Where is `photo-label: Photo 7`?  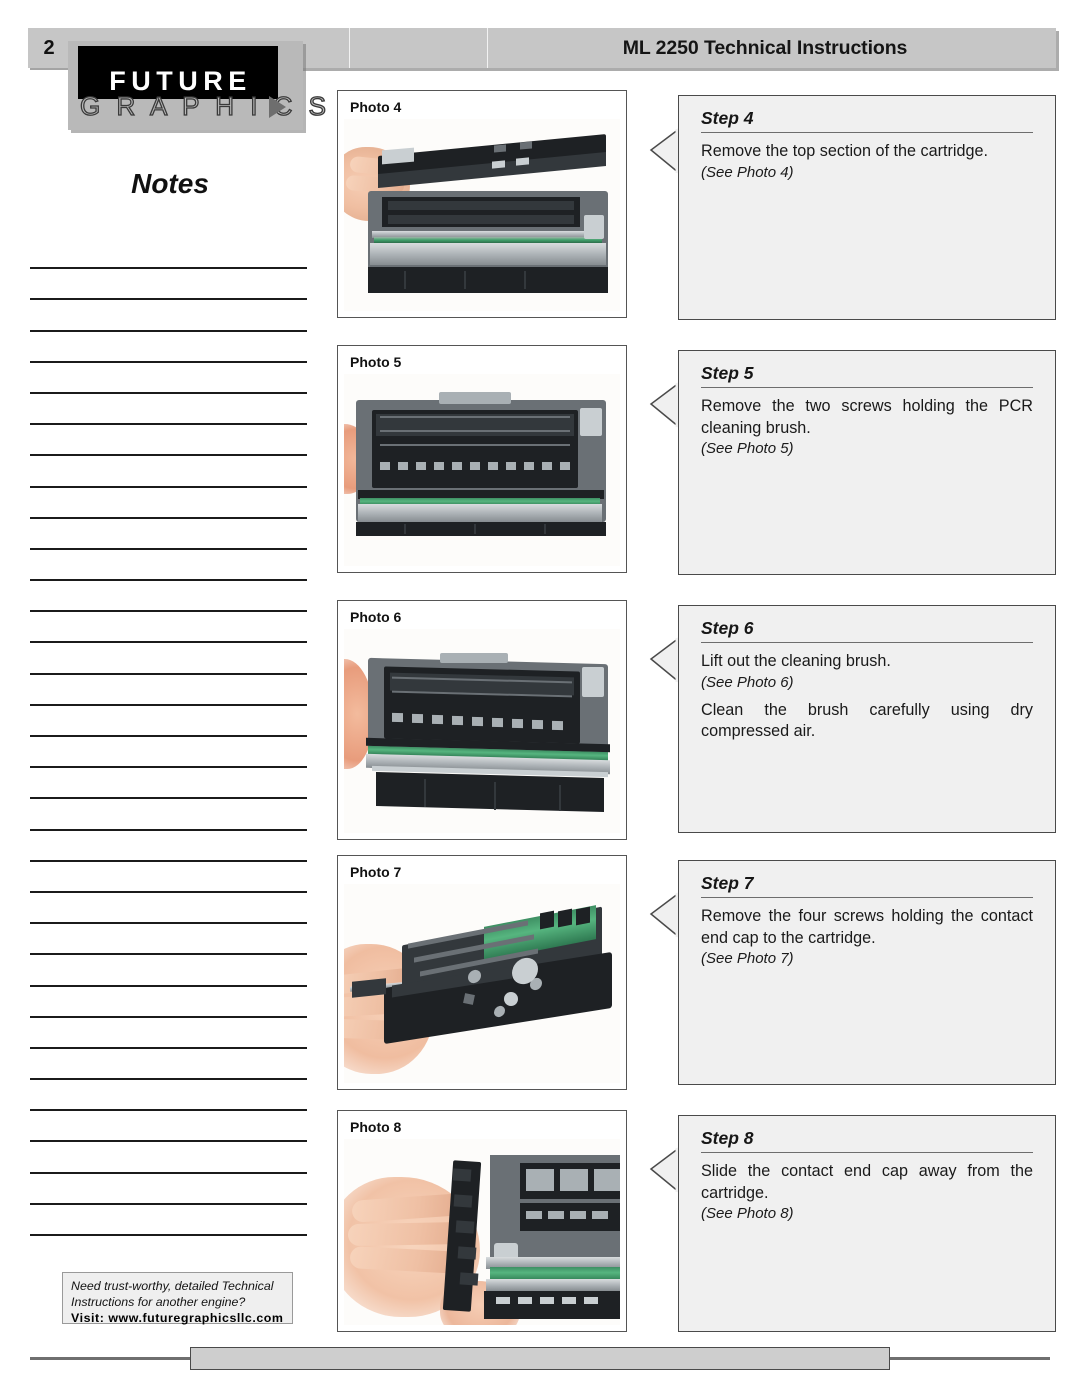 photo-label: Photo 7 is located at coordinates (376, 872).